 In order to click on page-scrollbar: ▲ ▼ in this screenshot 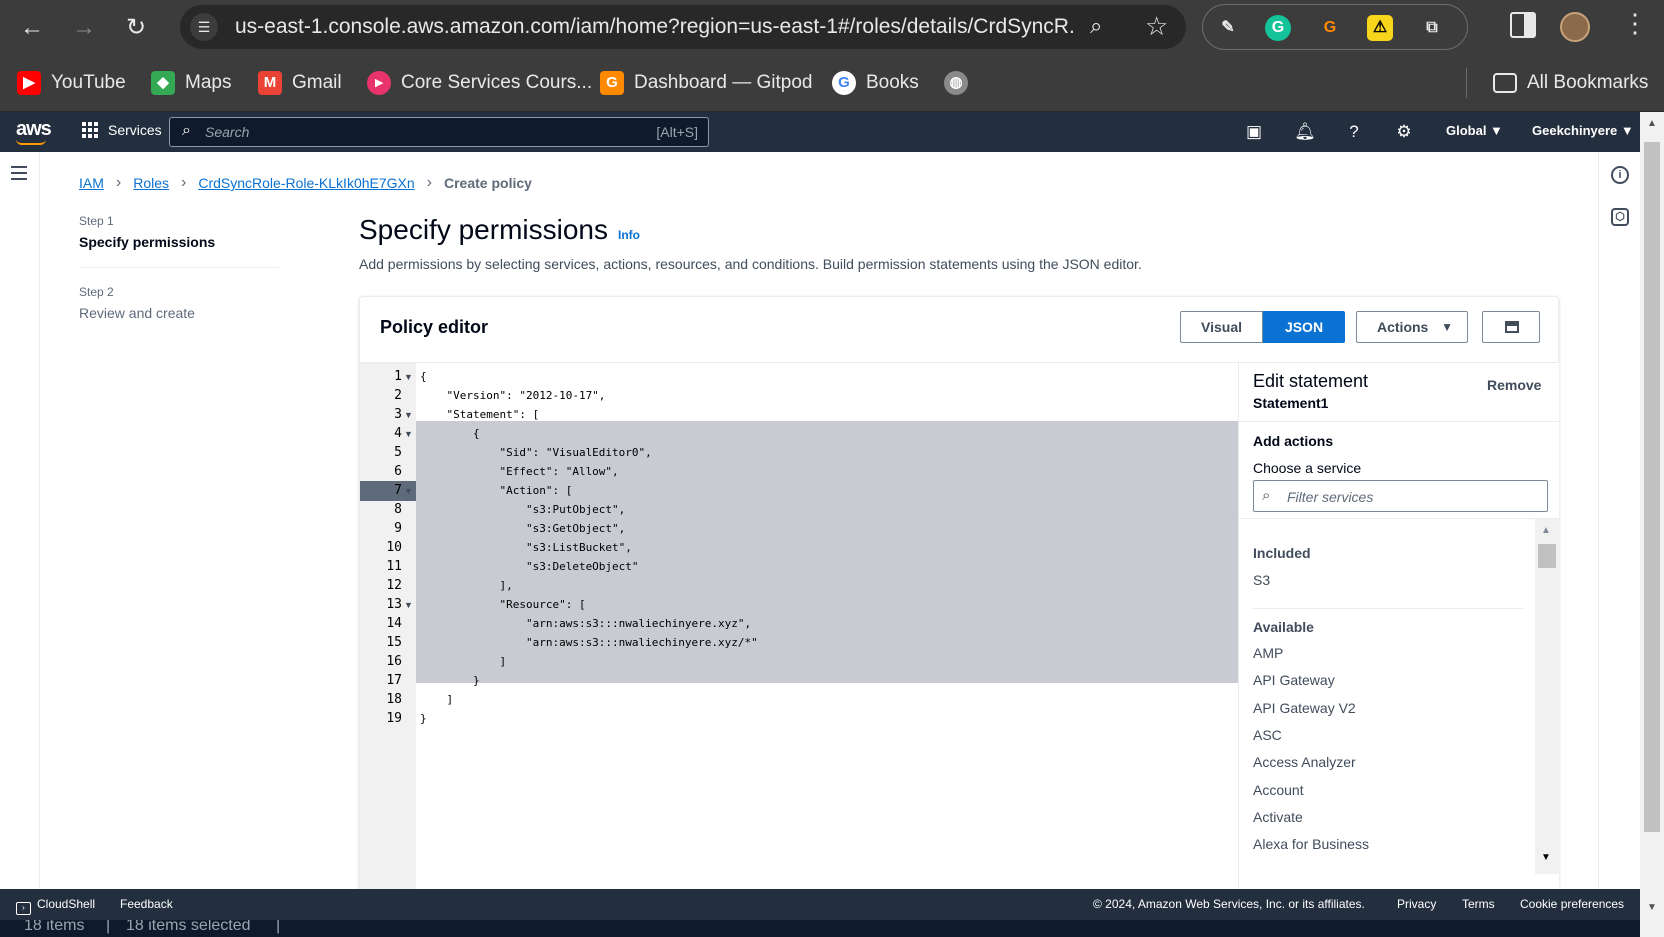, I will do `click(1652, 524)`.